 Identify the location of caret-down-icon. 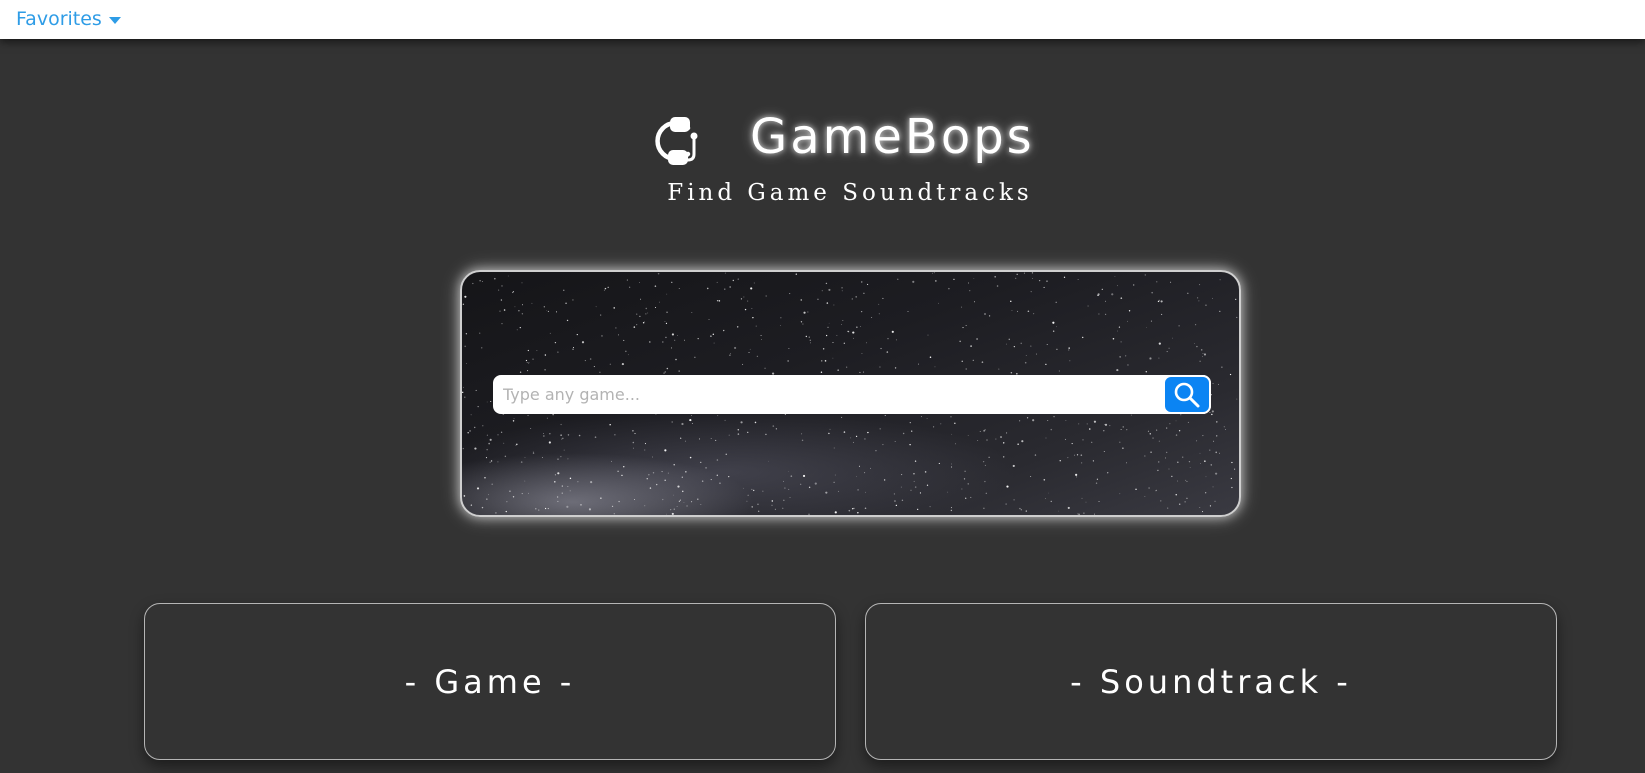
(114, 20).